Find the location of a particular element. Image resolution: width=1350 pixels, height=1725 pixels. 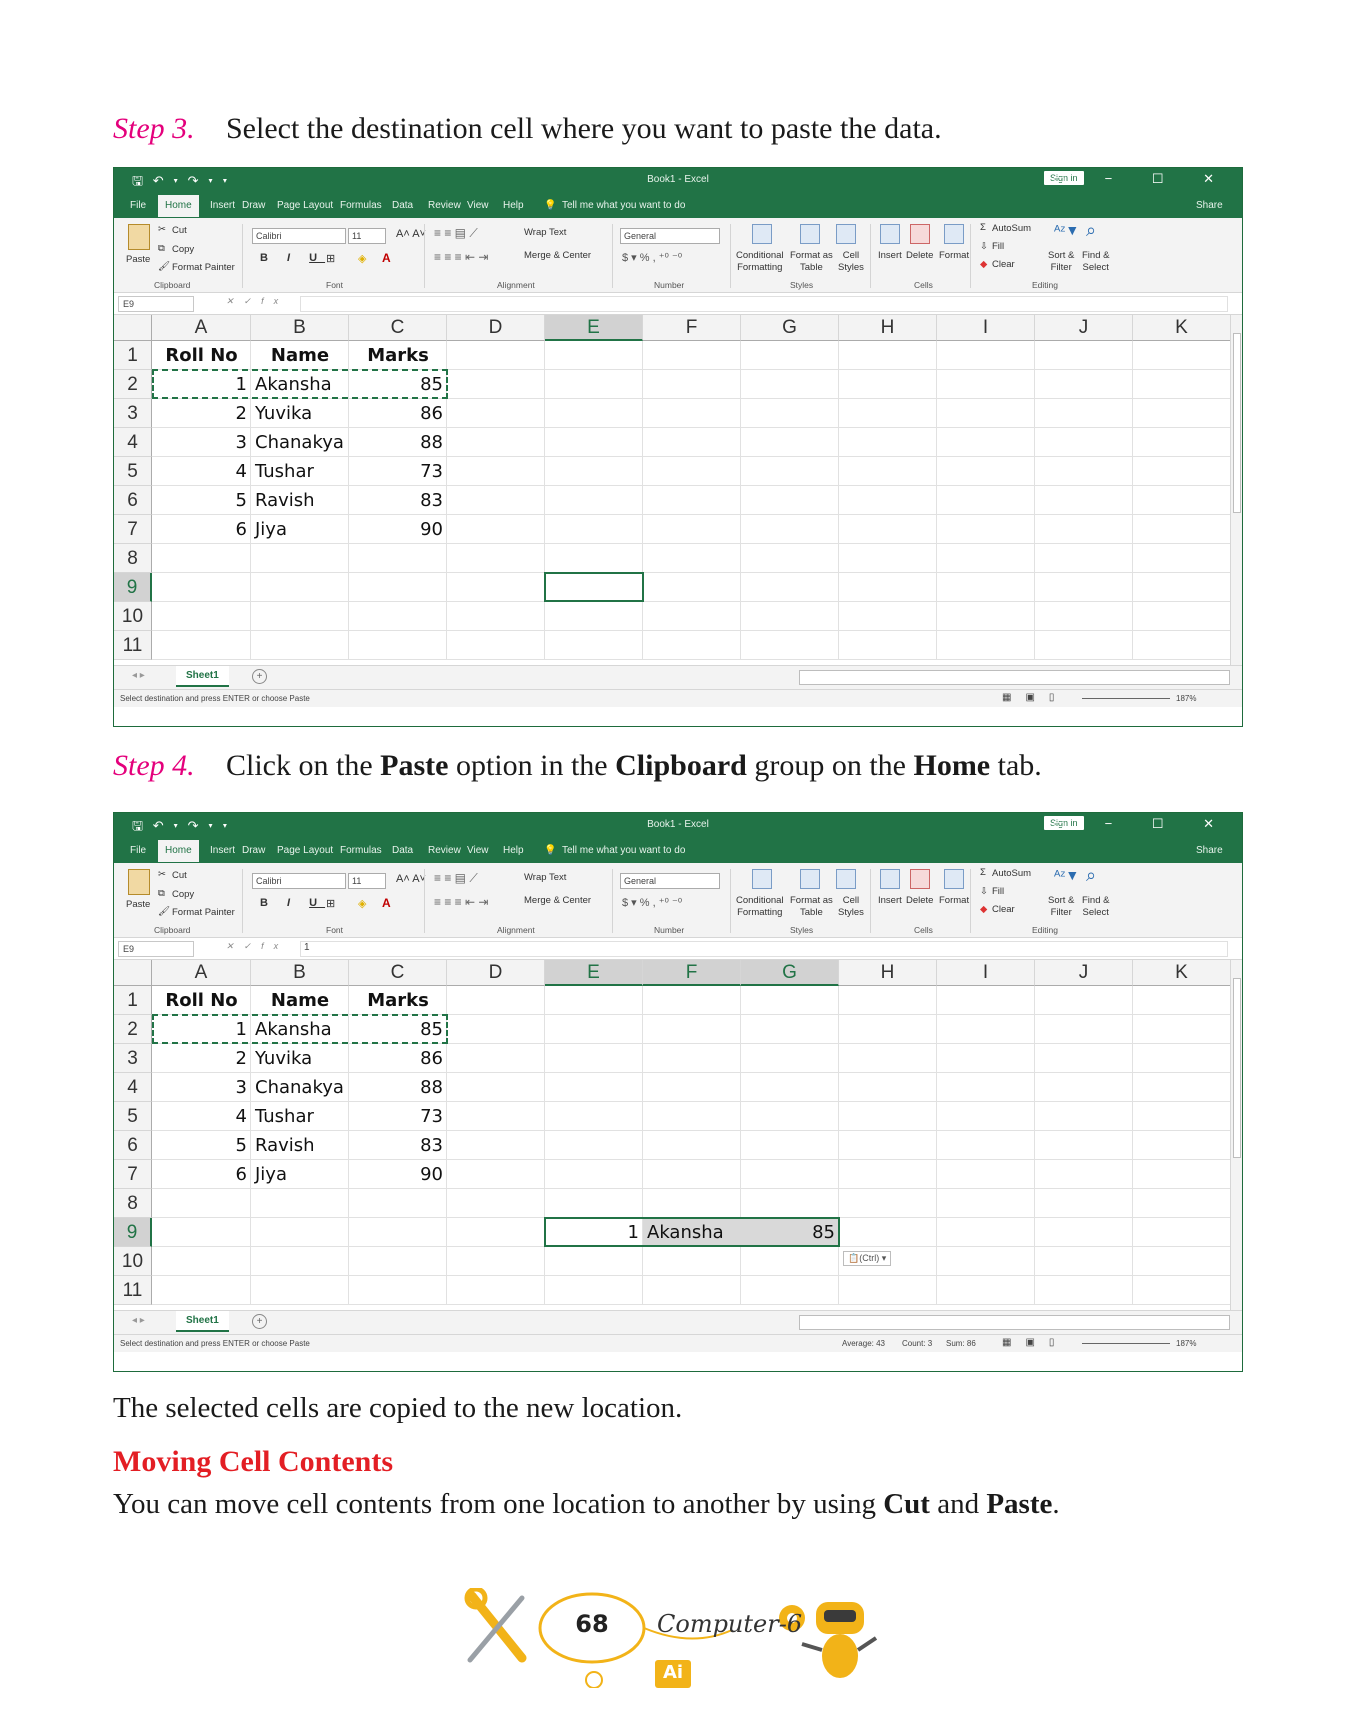

sort-filter-icon: ᴬᶻ▼ is located at coordinates (1066, 875).